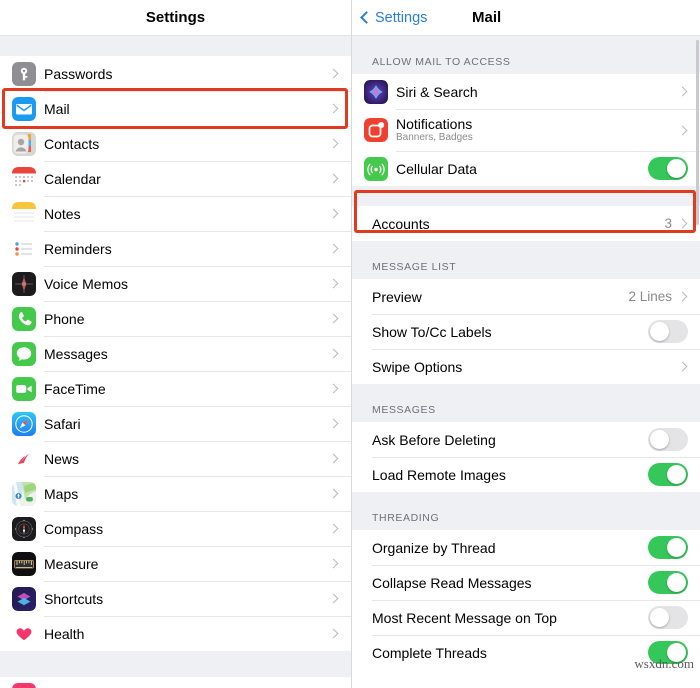  Describe the element at coordinates (175, 213) in the screenshot. I see `sidebar-item-notes: Notes` at that location.